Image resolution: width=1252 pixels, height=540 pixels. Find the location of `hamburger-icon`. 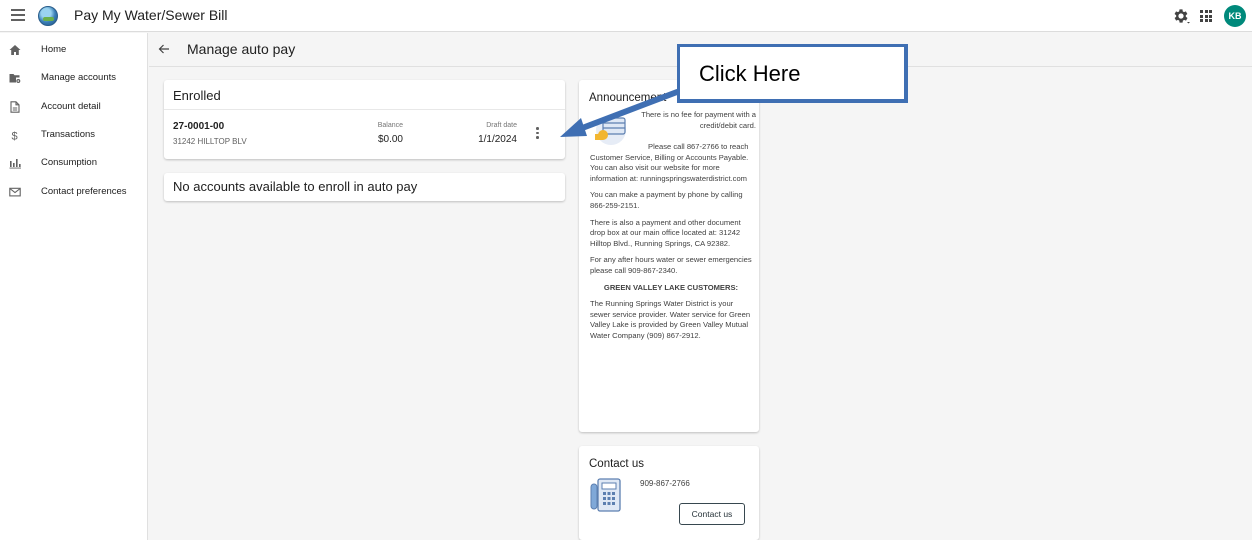

hamburger-icon is located at coordinates (18, 15).